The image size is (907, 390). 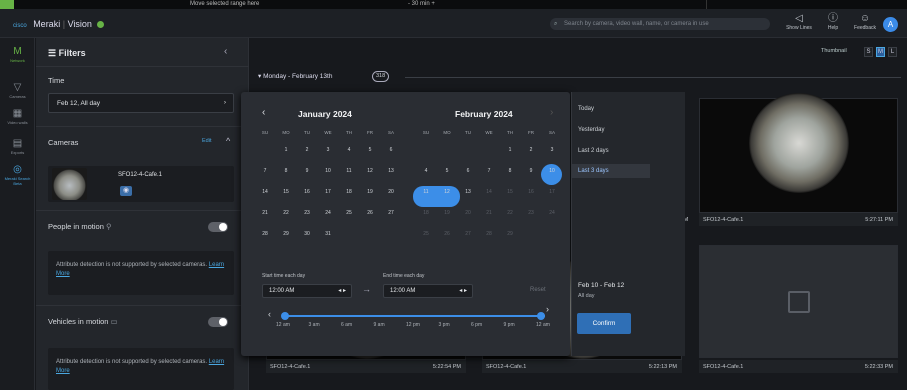 What do you see at coordinates (421, 4) in the screenshot?
I see `range-minutes-control: - 30 min +` at bounding box center [421, 4].